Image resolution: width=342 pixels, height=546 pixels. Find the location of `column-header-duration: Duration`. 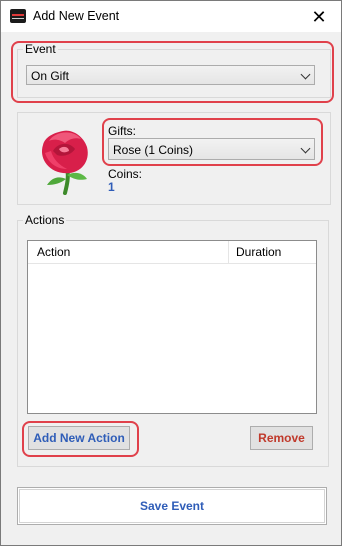

column-header-duration: Duration is located at coordinates (258, 252).